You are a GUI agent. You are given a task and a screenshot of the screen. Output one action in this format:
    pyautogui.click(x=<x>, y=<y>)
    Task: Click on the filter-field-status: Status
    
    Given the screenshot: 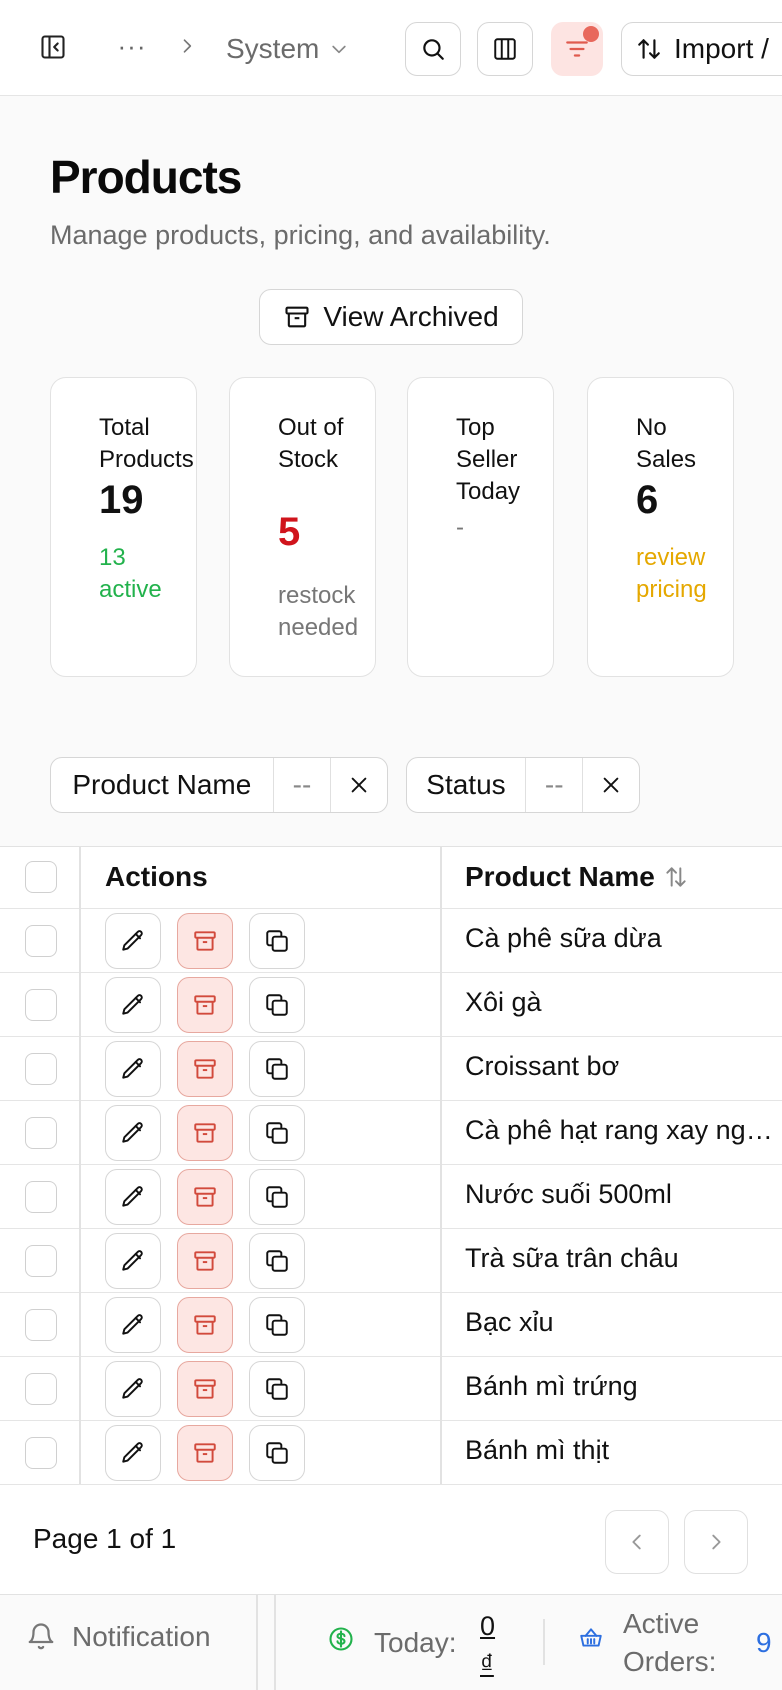 What is the action you would take?
    pyautogui.click(x=466, y=785)
    